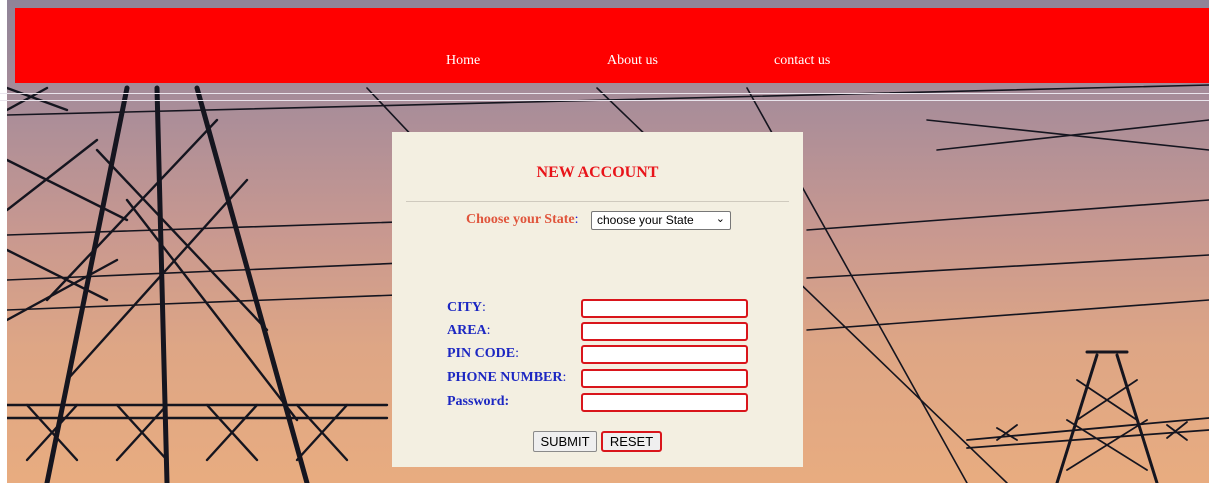  What do you see at coordinates (720, 219) in the screenshot?
I see `chevron-down-icon: ⌄` at bounding box center [720, 219].